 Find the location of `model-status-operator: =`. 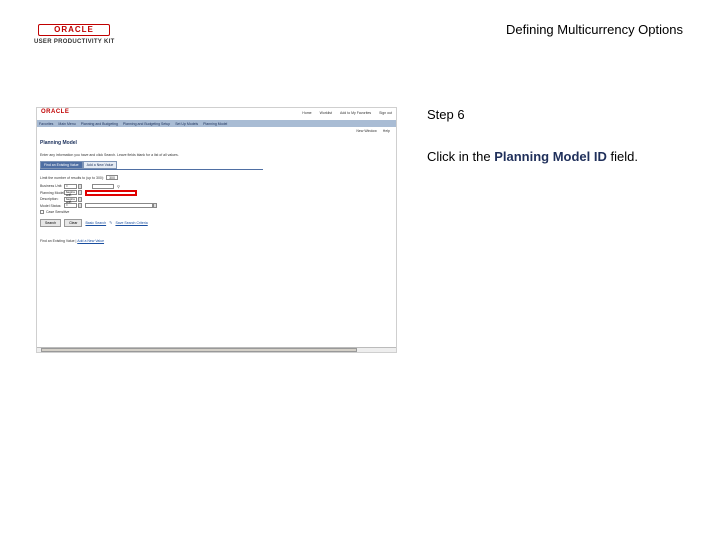

model-status-operator: = is located at coordinates (70, 205).